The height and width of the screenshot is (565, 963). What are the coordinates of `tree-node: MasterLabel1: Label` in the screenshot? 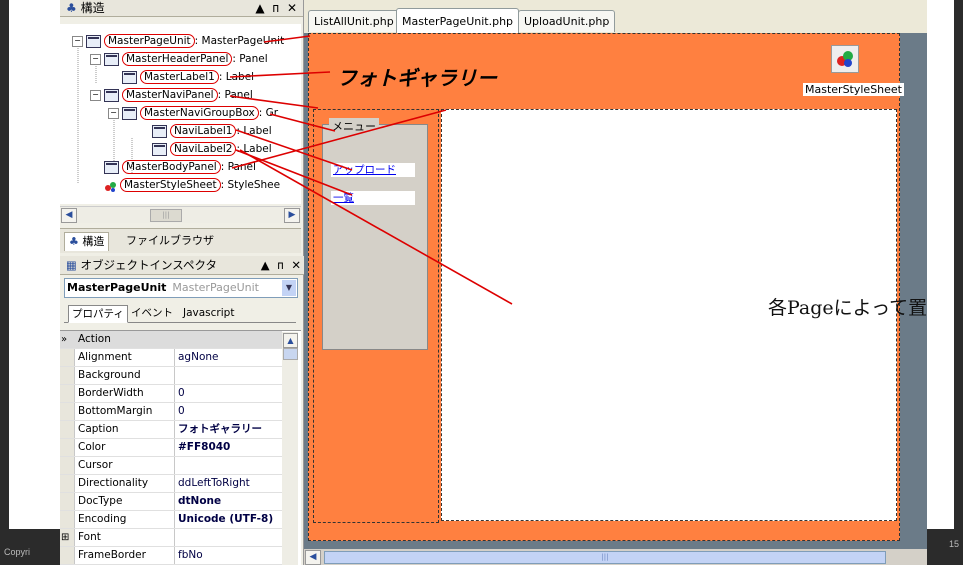 It's located at (188, 77).